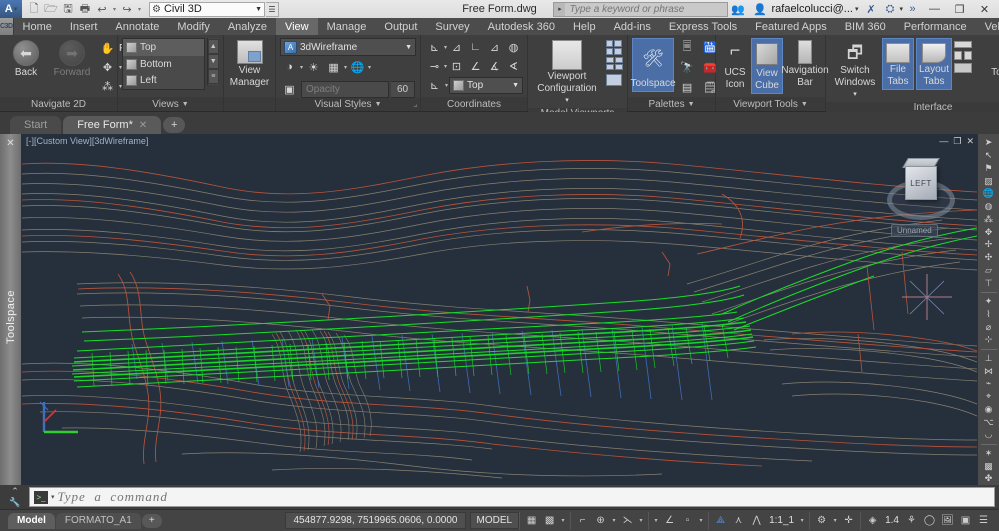 The width and height of the screenshot is (999, 531). Describe the element at coordinates (989, 371) in the screenshot. I see `corridor-icon: ⋈` at that location.